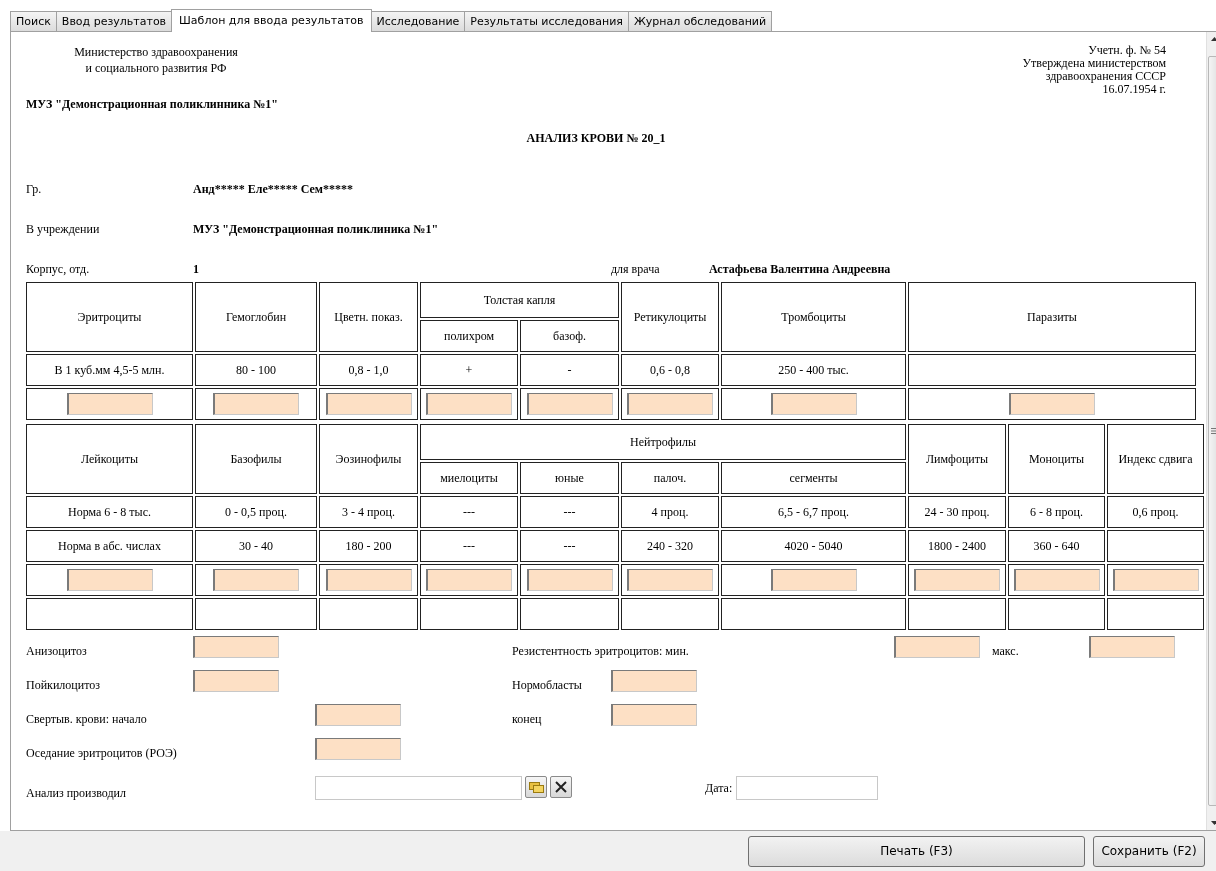 The width and height of the screenshot is (1216, 871). Describe the element at coordinates (719, 788) in the screenshot. I see `field-label: Дата:` at that location.